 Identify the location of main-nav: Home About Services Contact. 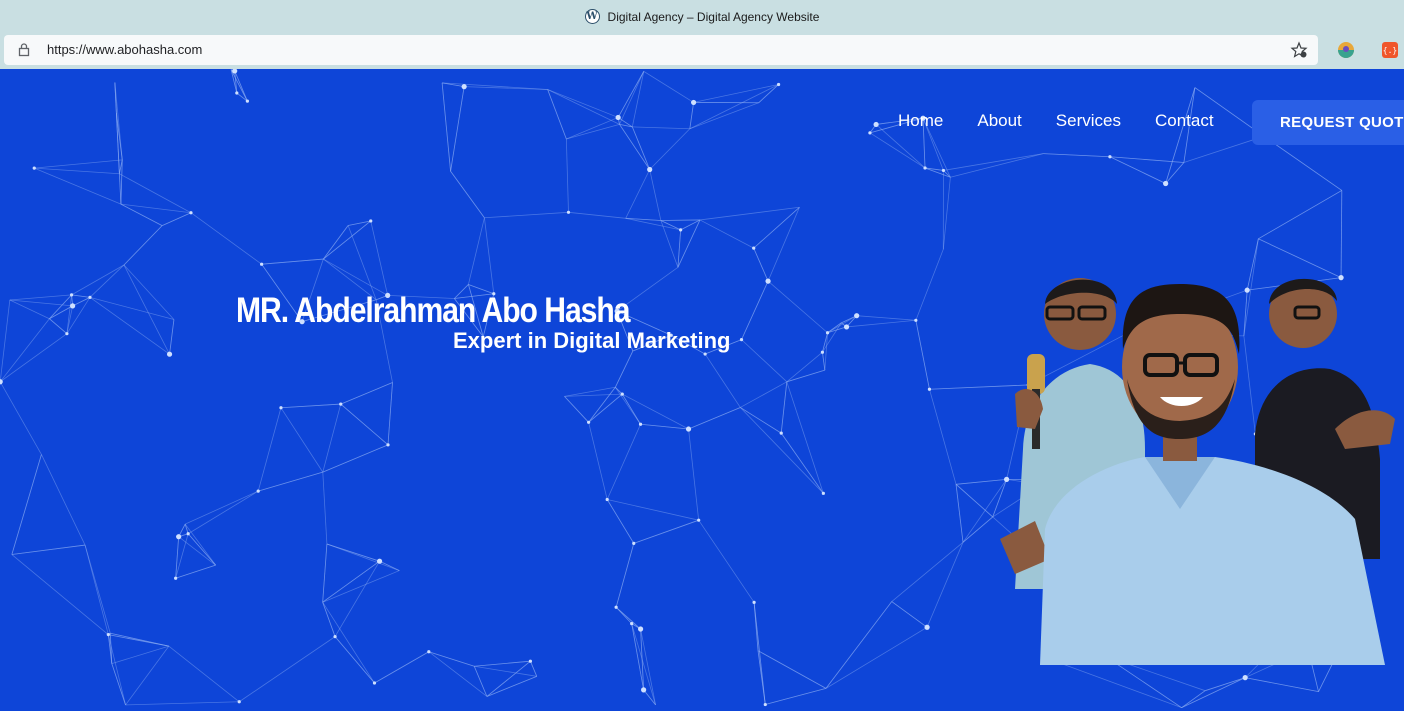
(1073, 121).